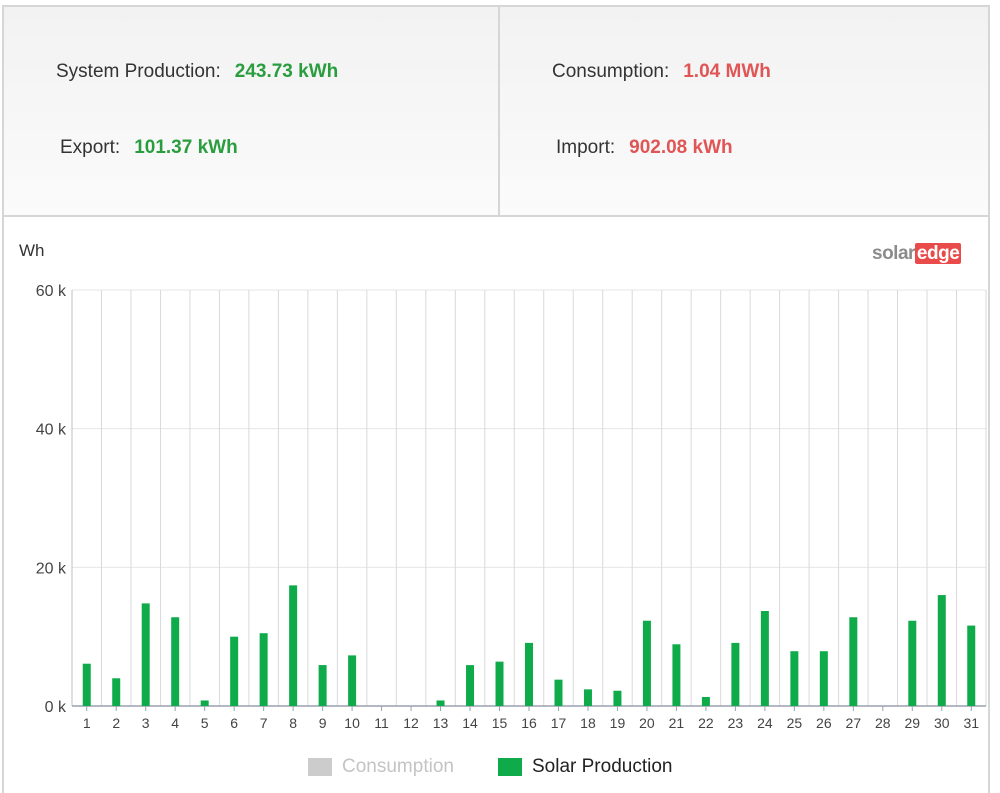 This screenshot has width=1000, height=793. Describe the element at coordinates (602, 766) in the screenshot. I see `legend-solar-production-label: Solar Production` at that location.